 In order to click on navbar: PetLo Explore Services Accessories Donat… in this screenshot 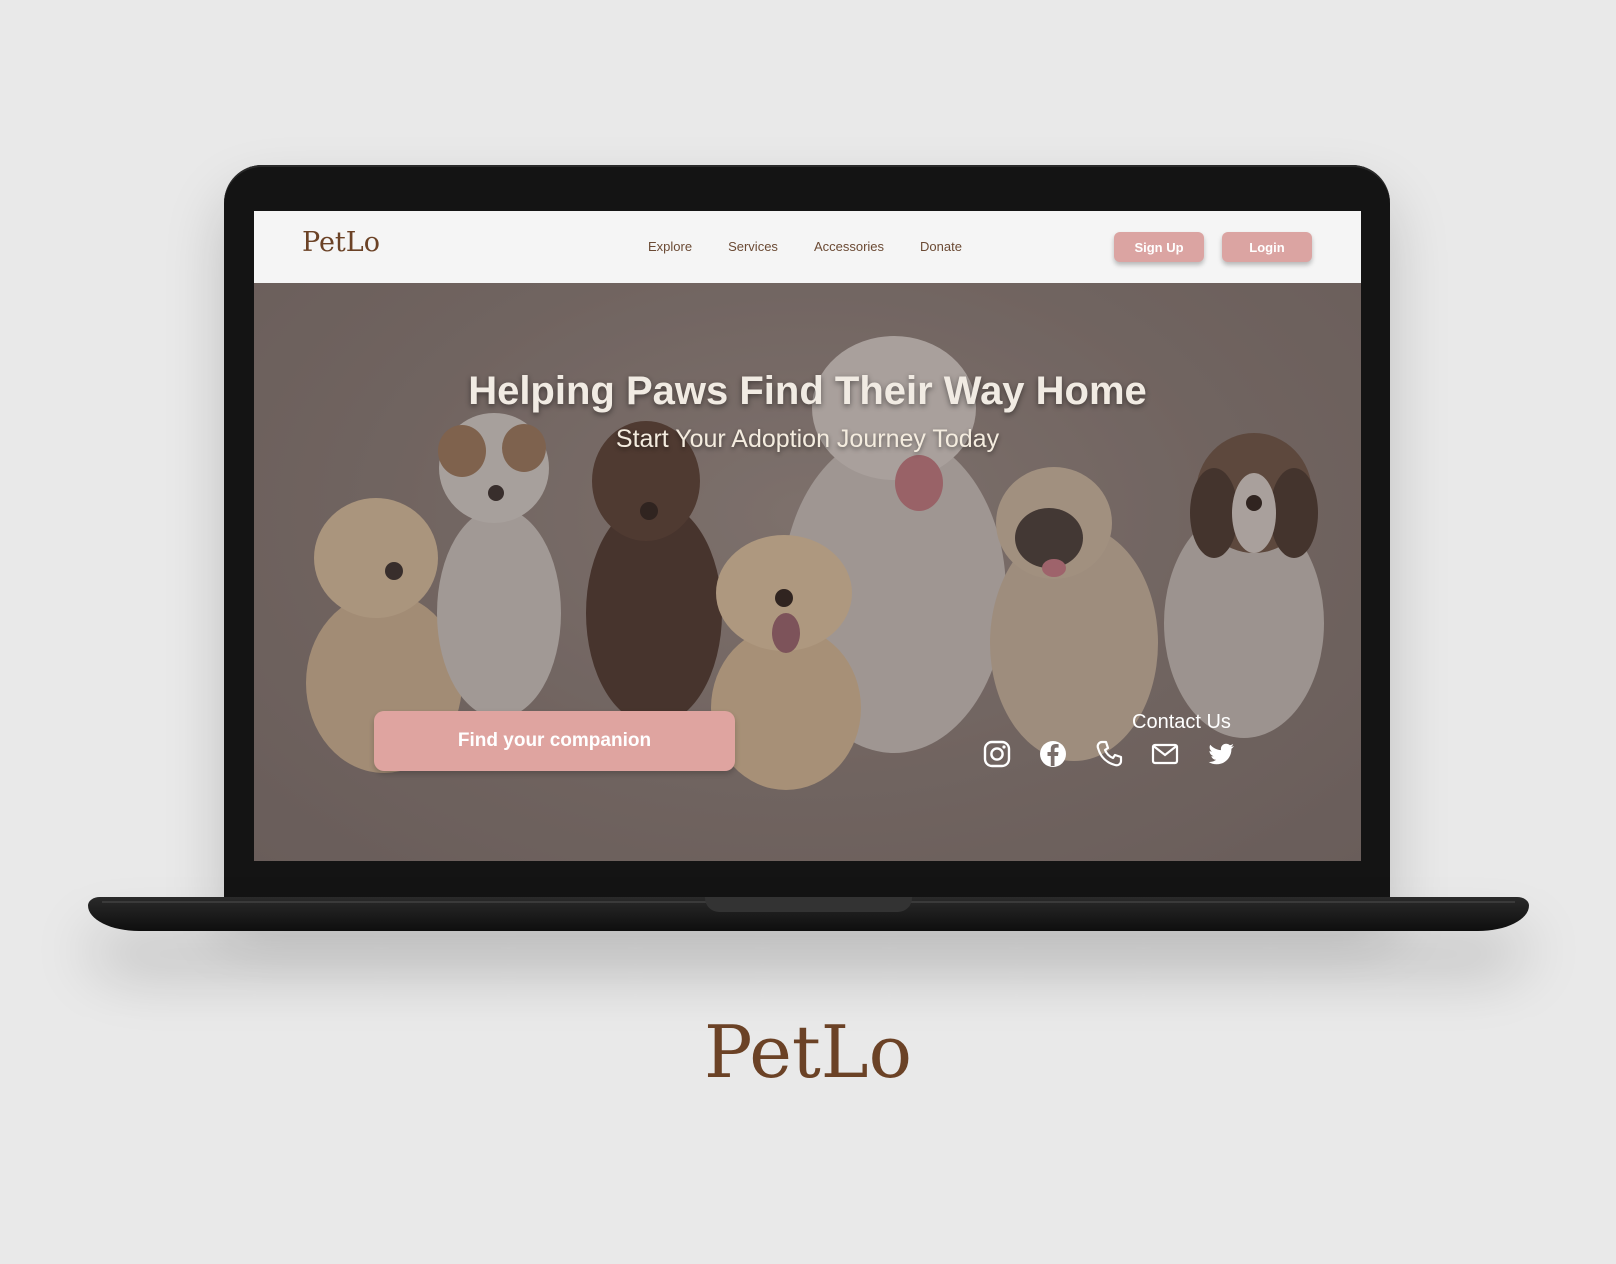, I will do `click(807, 247)`.